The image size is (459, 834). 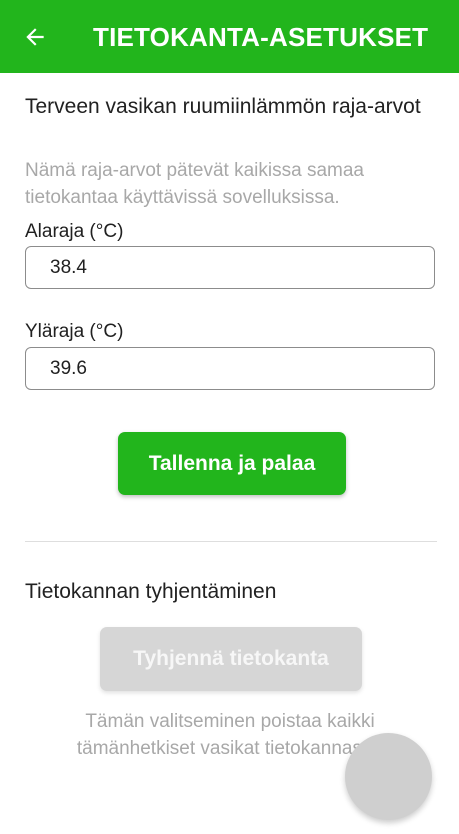 I want to click on lower-limit-label: Alaraja (°C), so click(x=74, y=231).